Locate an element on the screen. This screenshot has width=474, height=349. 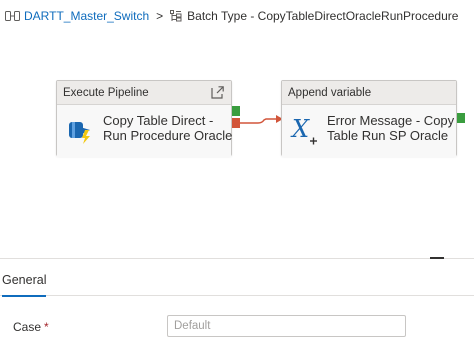
pipeline-icon is located at coordinates (12, 16).